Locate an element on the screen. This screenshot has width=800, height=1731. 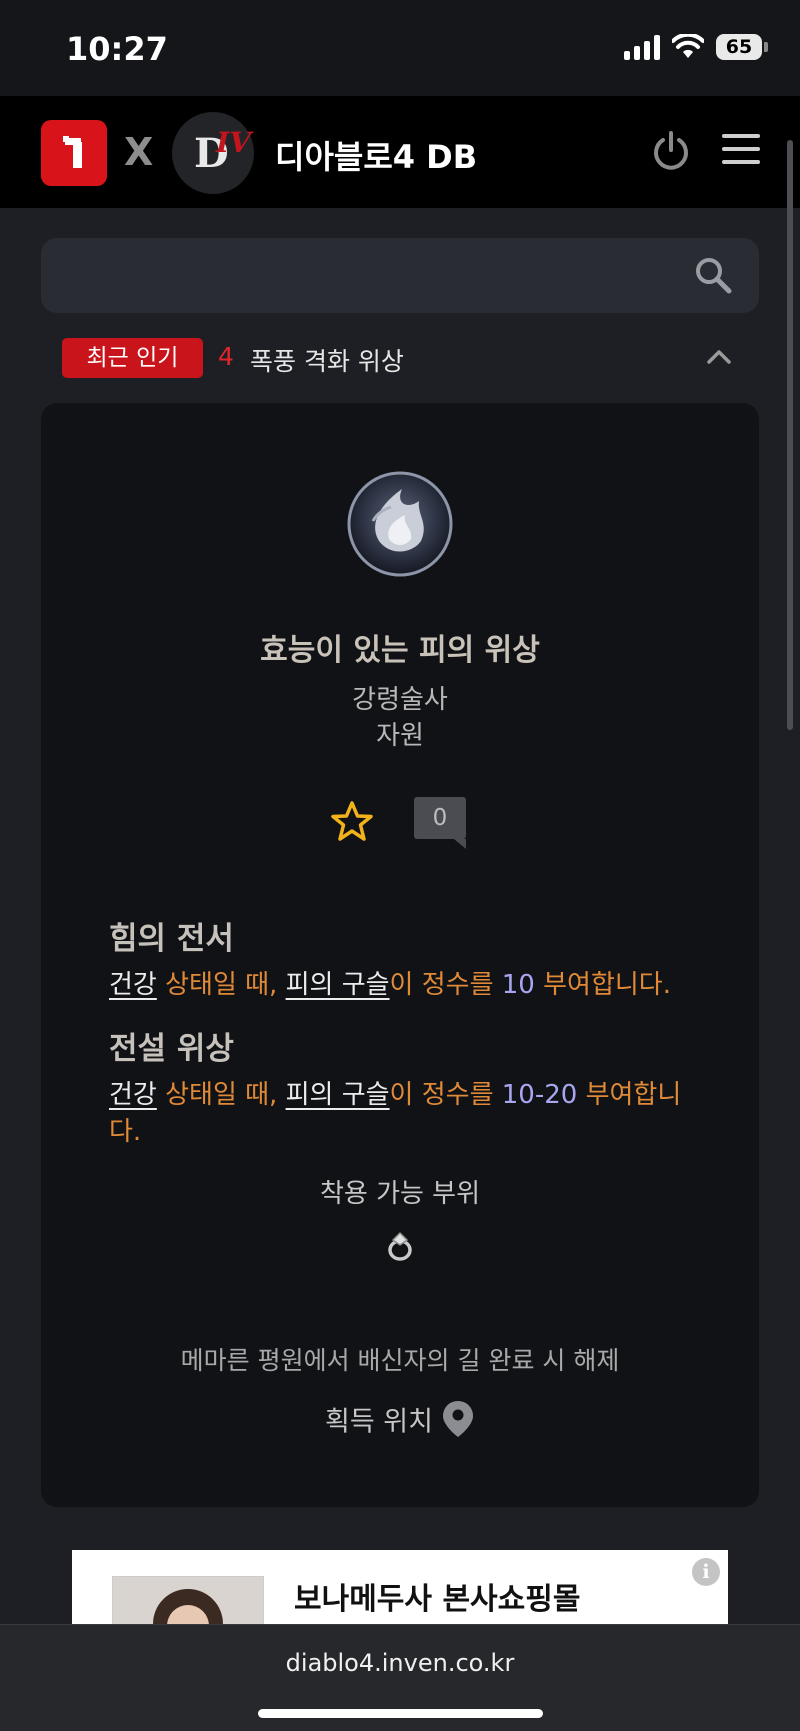
map-pin-icon is located at coordinates (458, 1419).